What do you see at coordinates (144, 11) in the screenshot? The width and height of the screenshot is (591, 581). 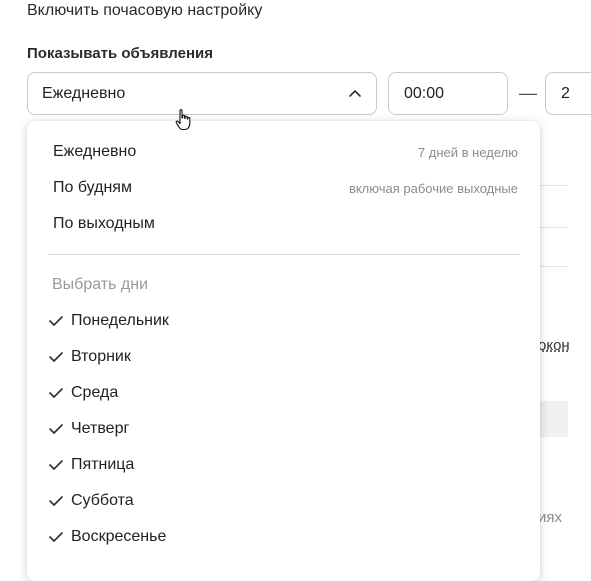 I see `hourly-setting-toggle-label: Включить почасовую настройку` at bounding box center [144, 11].